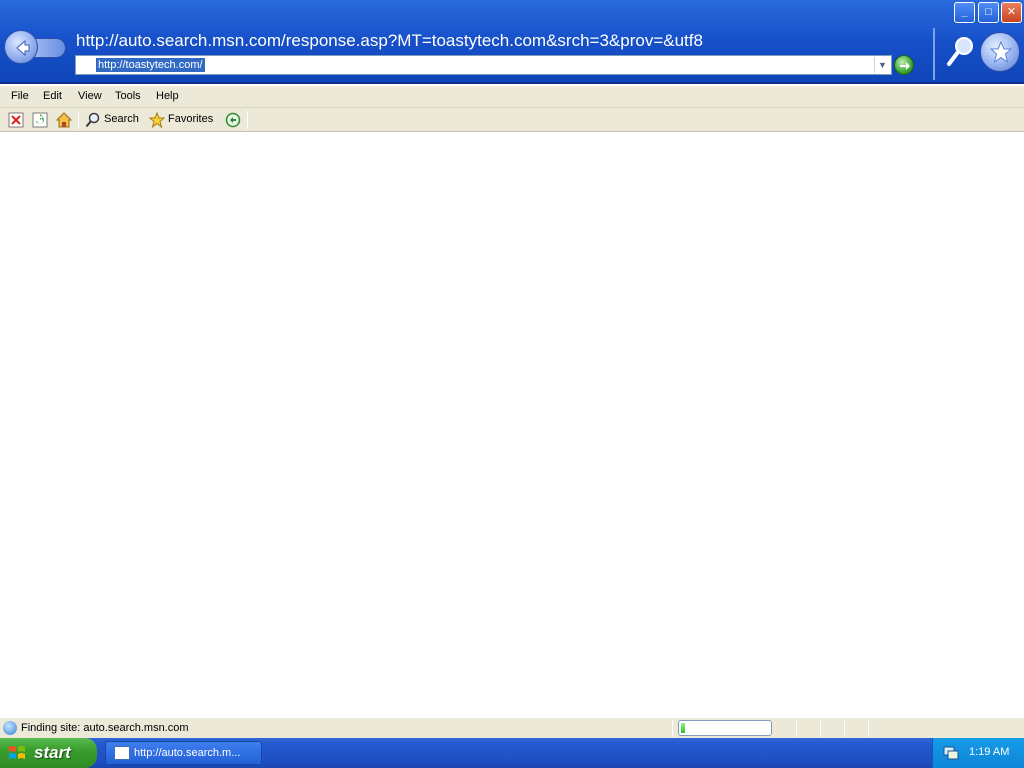 This screenshot has height=768, width=1024. Describe the element at coordinates (512, 753) in the screenshot. I see `taskbar: start http://auto.search.m... 1:19 AM` at that location.